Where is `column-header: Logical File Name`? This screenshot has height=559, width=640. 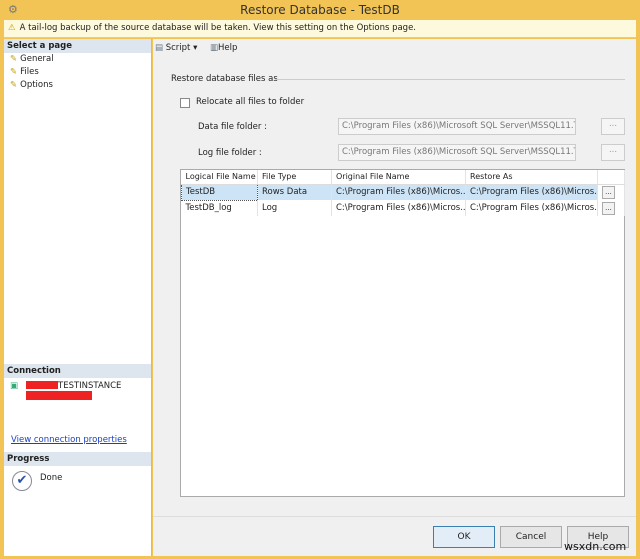 column-header: Logical File Name is located at coordinates (219, 177).